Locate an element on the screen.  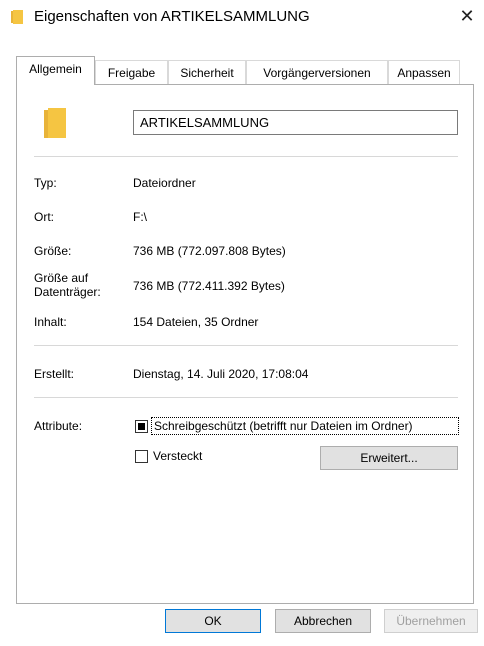
type-value: Dateiordner is located at coordinates (164, 183).